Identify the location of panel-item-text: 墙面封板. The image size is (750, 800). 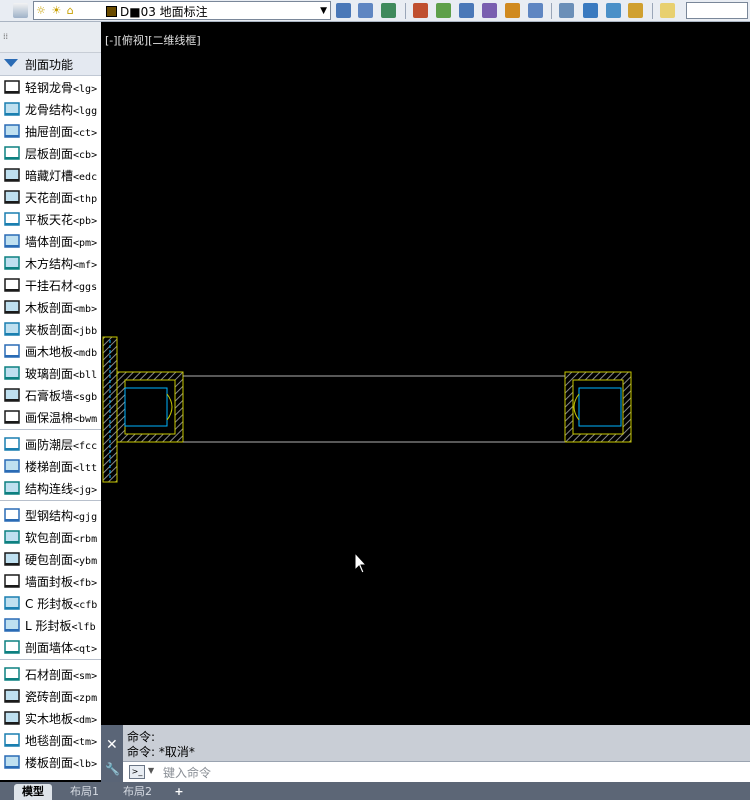
(49, 581).